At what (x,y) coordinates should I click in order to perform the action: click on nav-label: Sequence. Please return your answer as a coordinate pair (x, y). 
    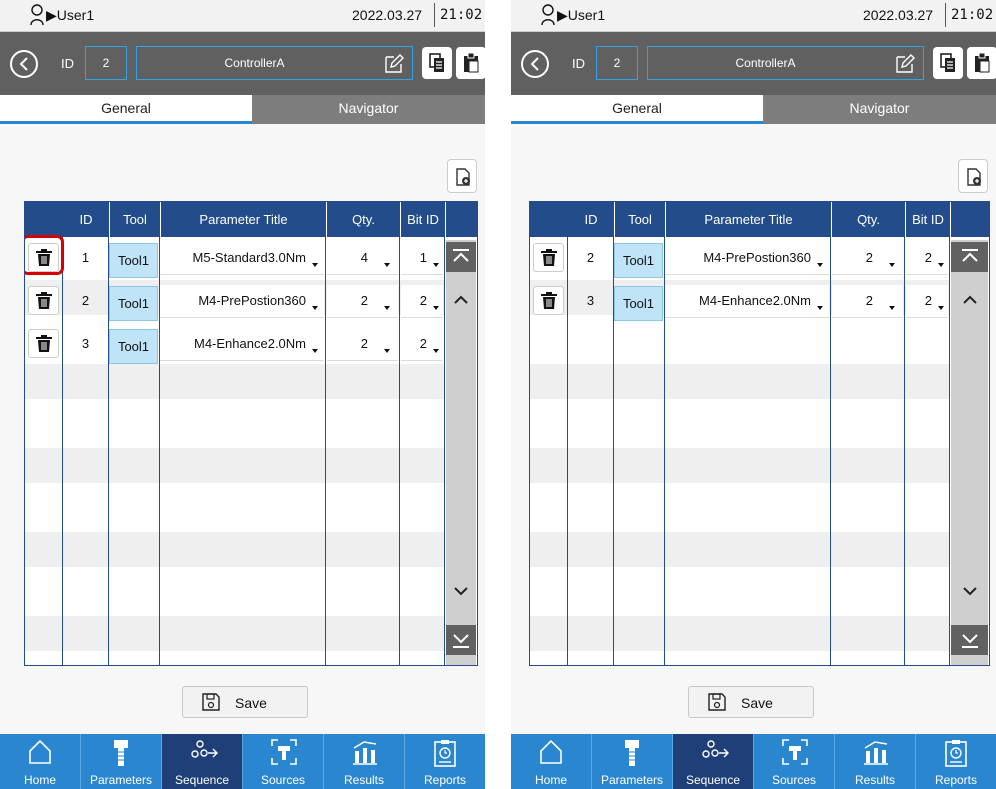
    Looking at the image, I should click on (202, 780).